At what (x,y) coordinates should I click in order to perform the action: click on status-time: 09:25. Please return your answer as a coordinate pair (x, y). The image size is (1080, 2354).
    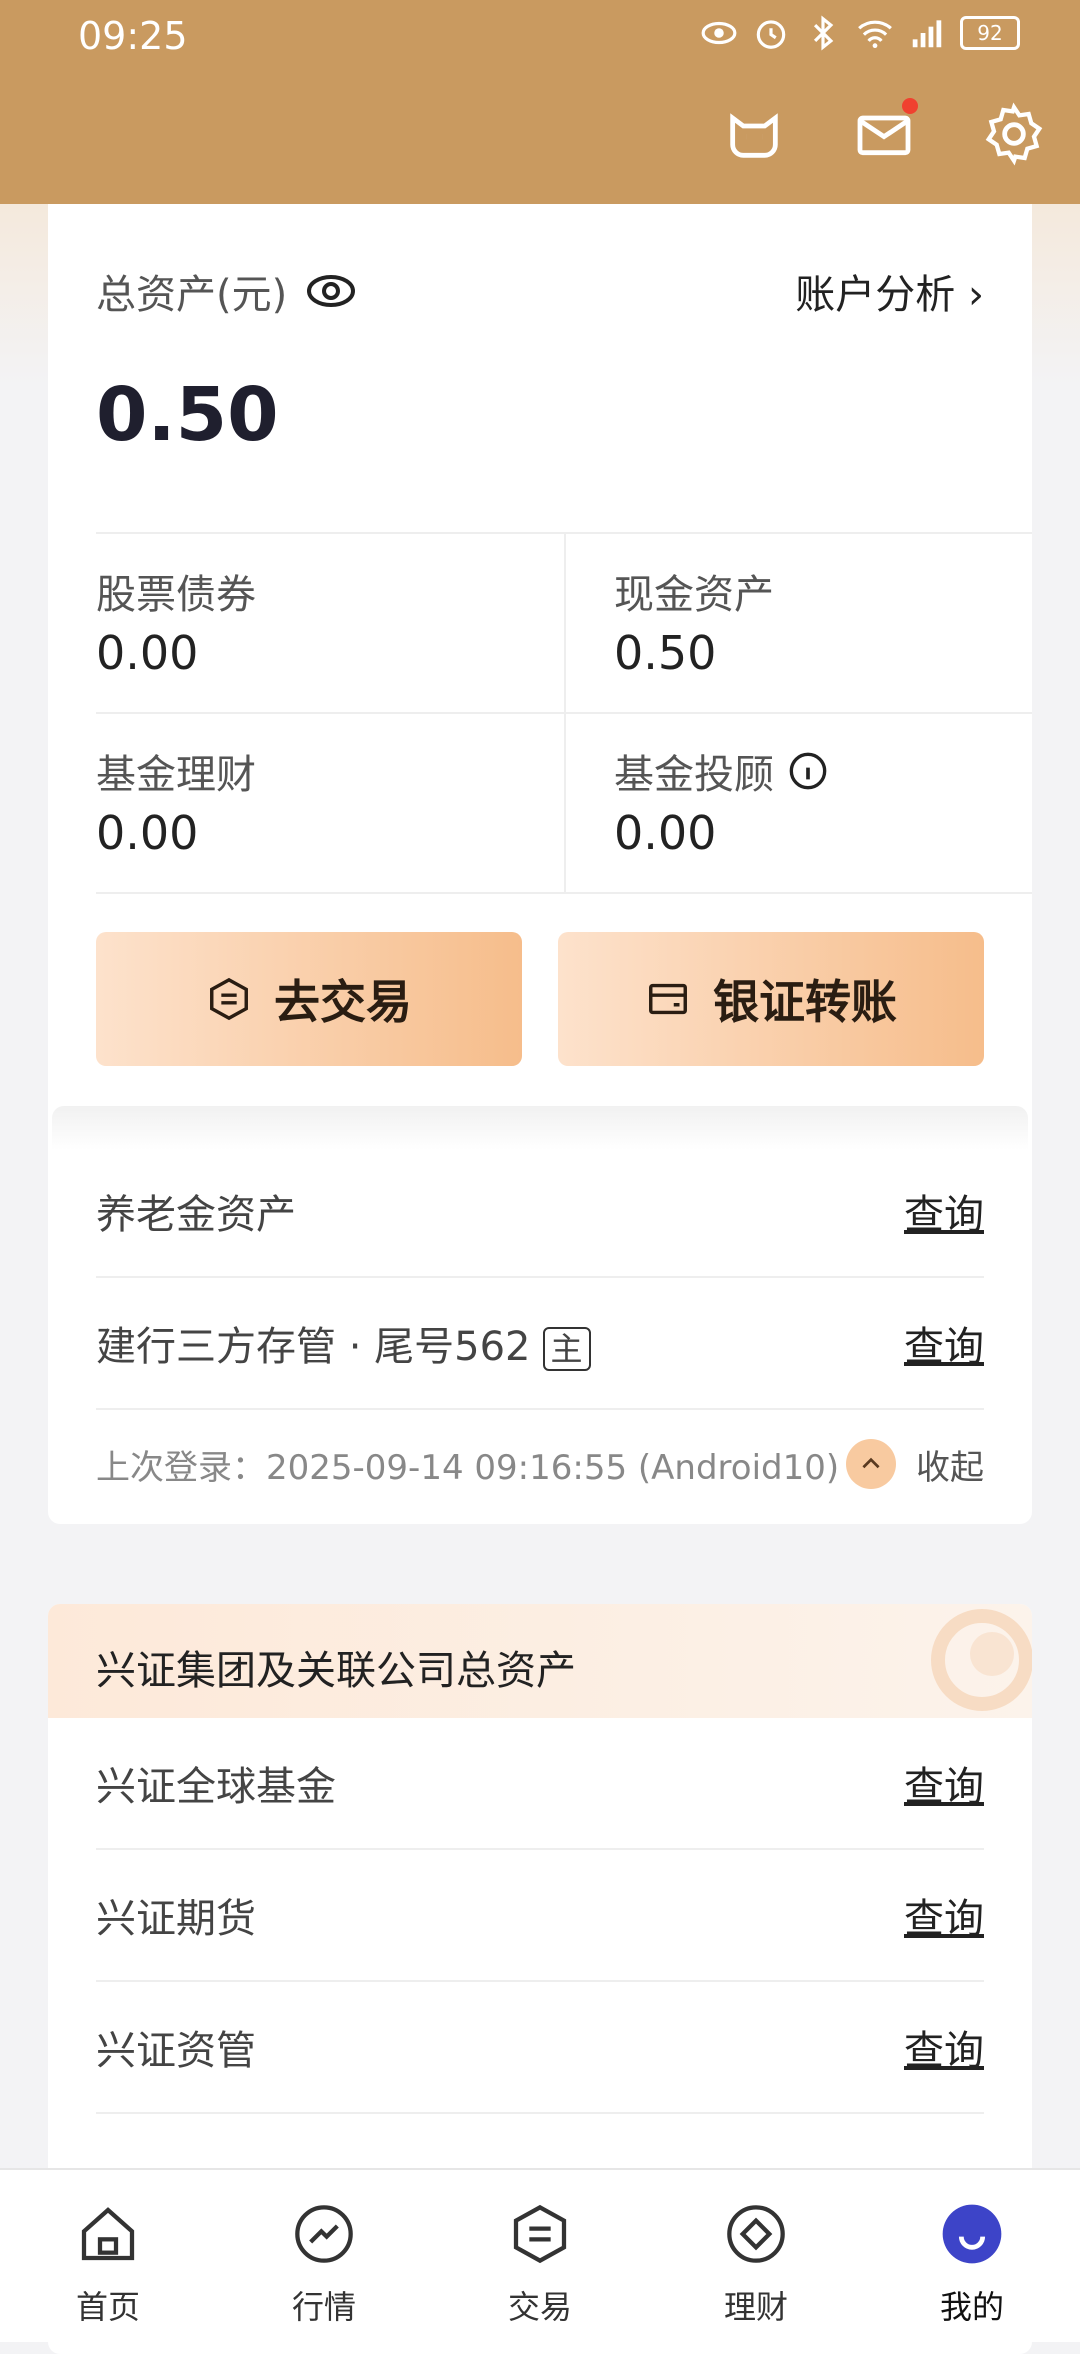
    Looking at the image, I should click on (133, 36).